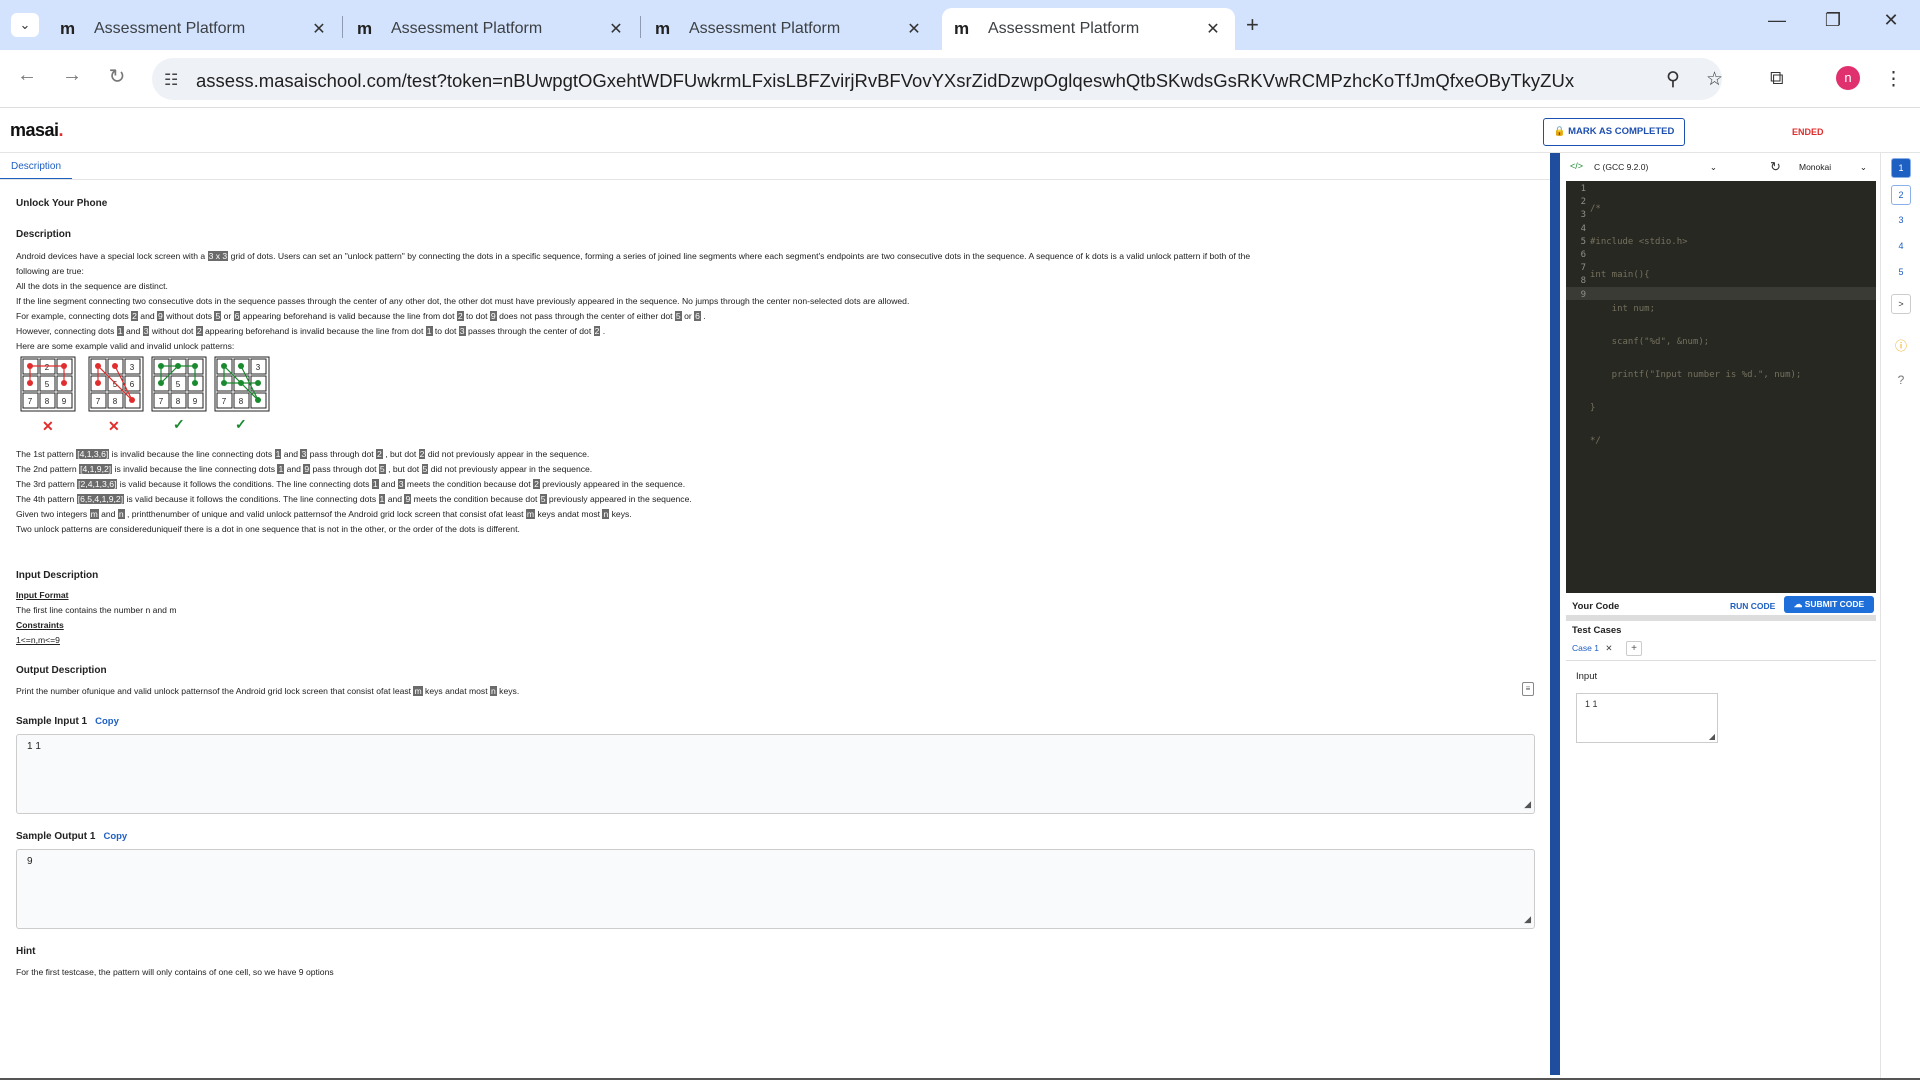  What do you see at coordinates (1592, 648) in the screenshot?
I see `tab-case-1: Case 1 ✕` at bounding box center [1592, 648].